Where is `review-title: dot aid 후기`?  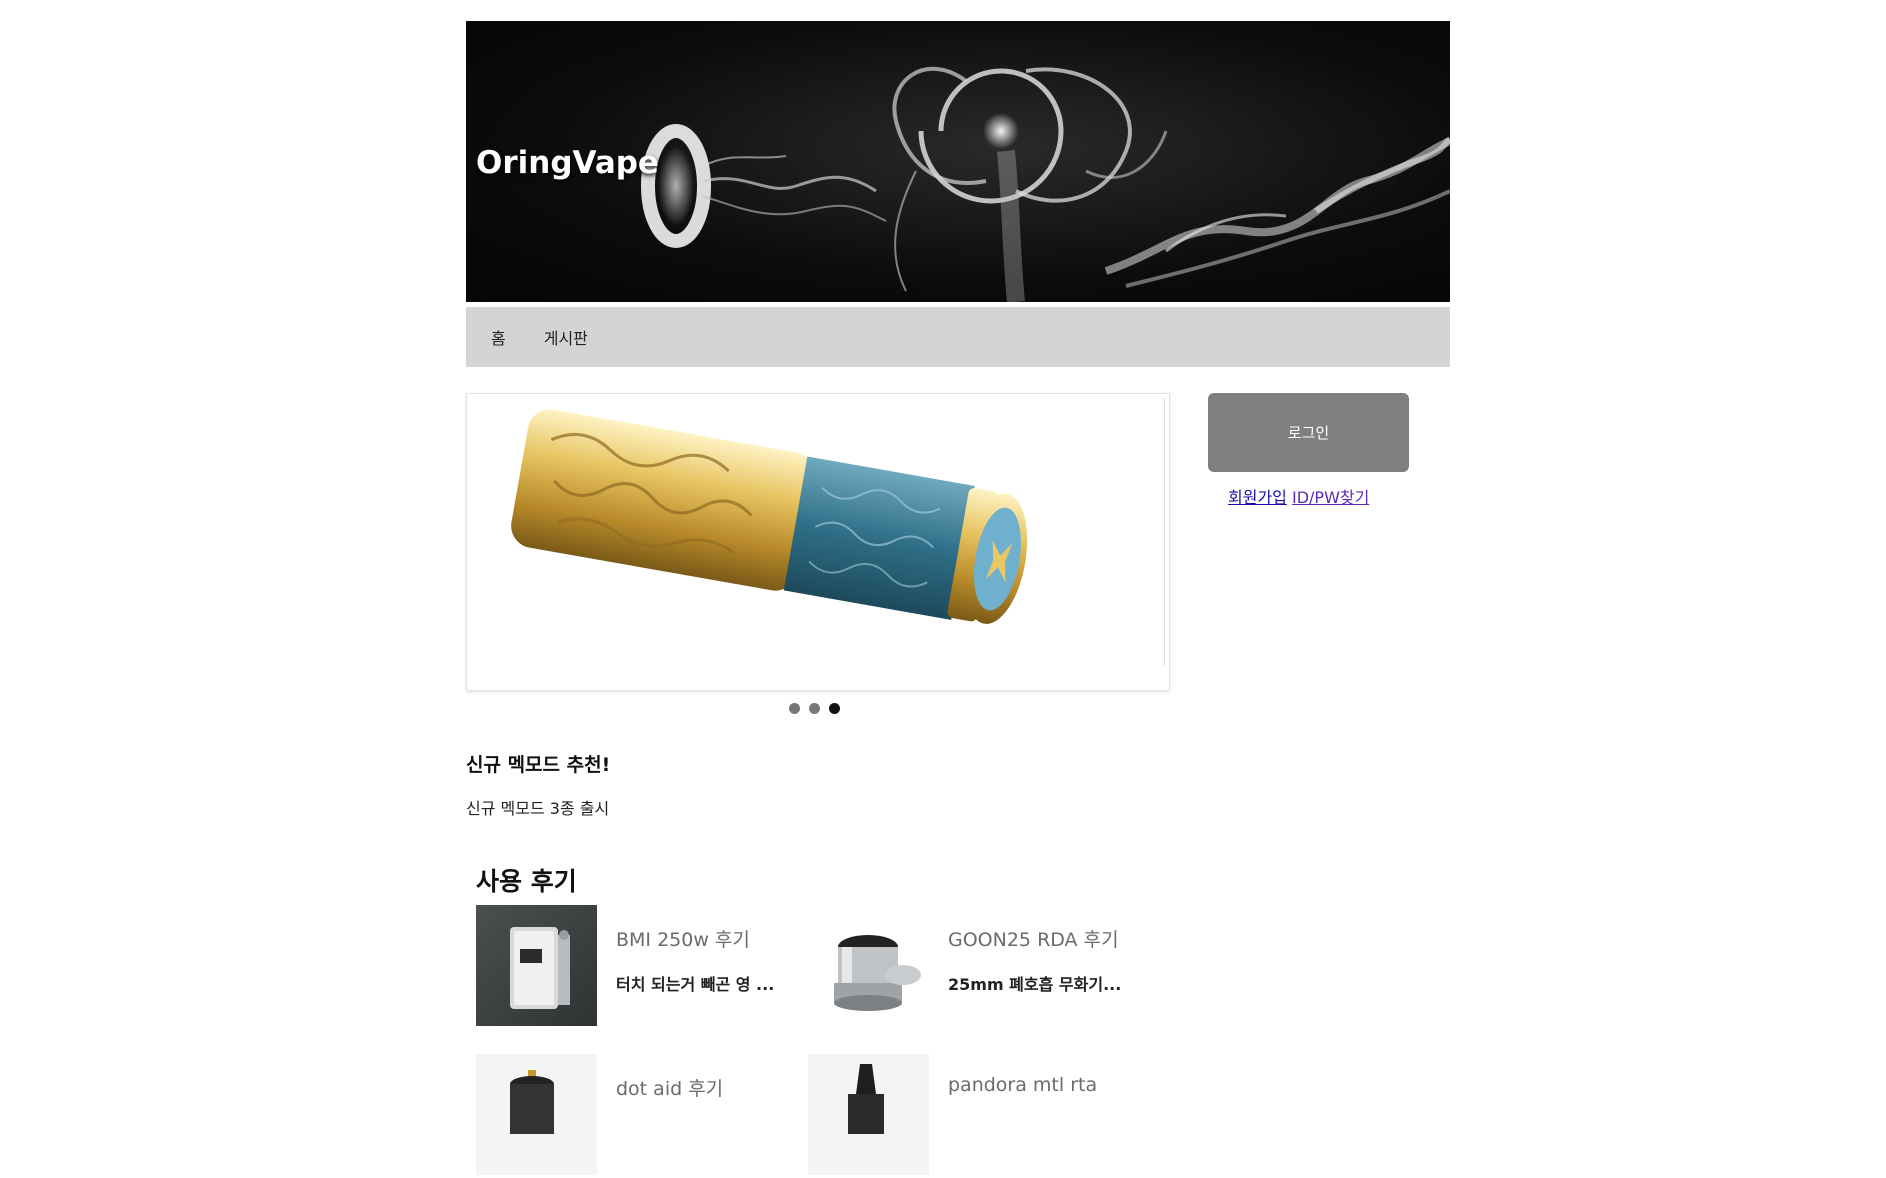
review-title: dot aid 후기 is located at coordinates (669, 1087).